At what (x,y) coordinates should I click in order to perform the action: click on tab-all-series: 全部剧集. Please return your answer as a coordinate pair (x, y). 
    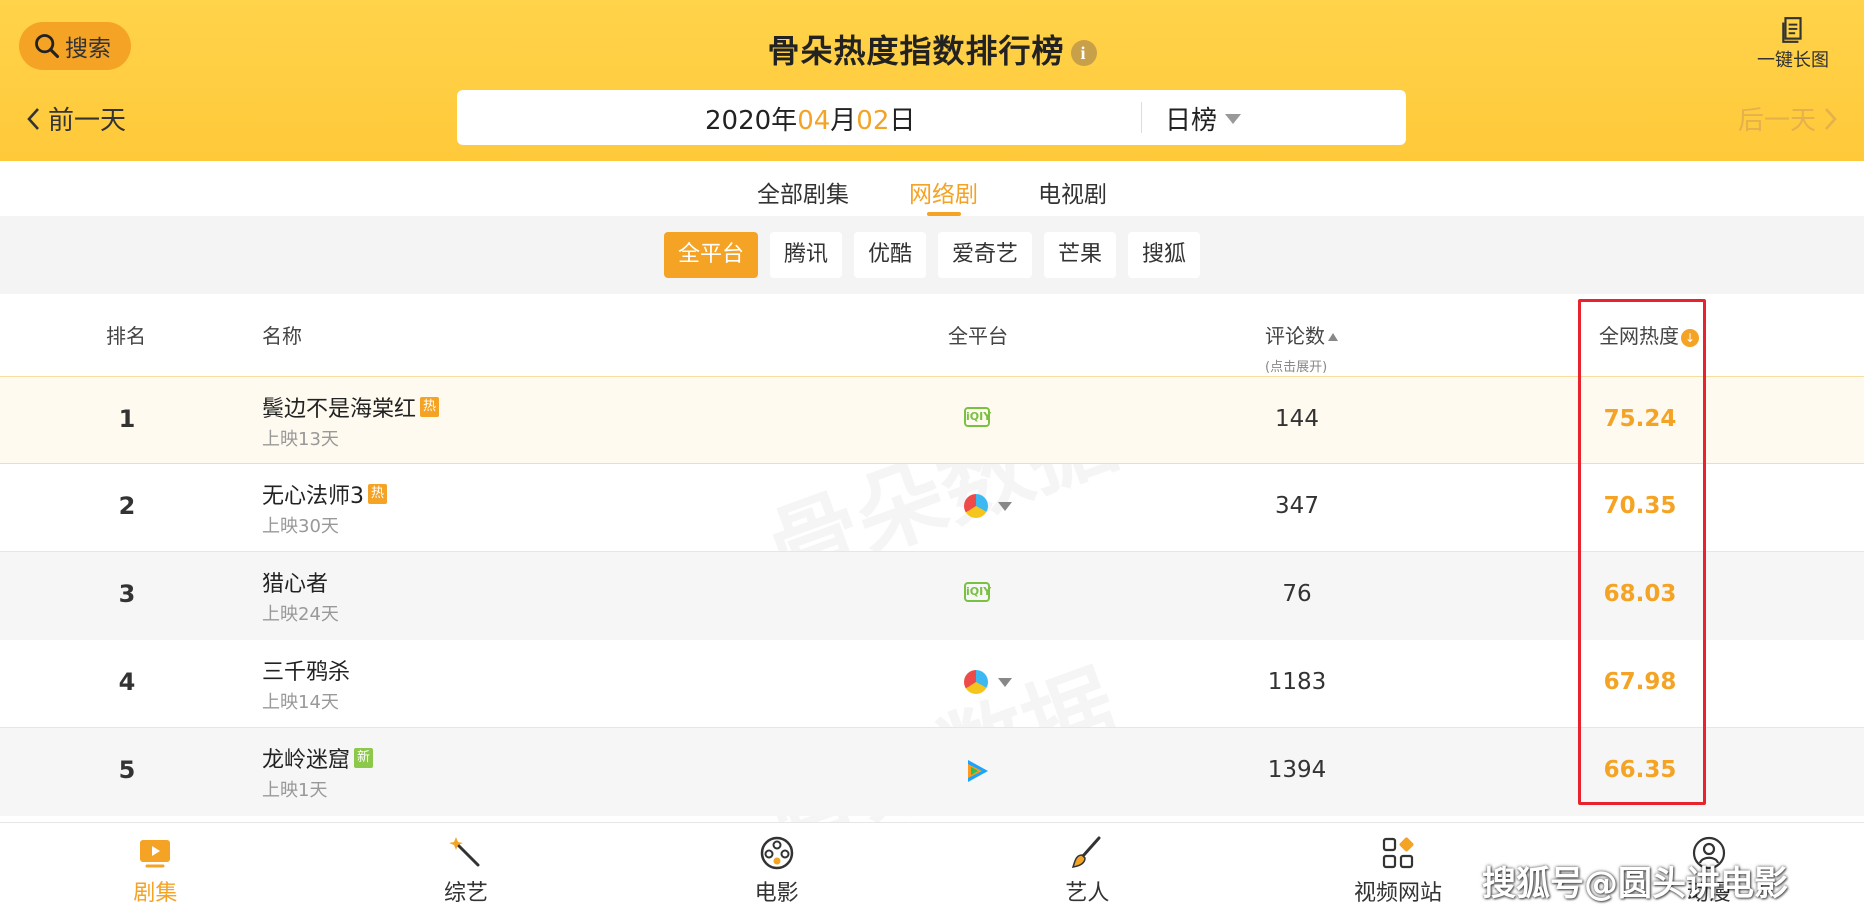
    Looking at the image, I should click on (803, 188).